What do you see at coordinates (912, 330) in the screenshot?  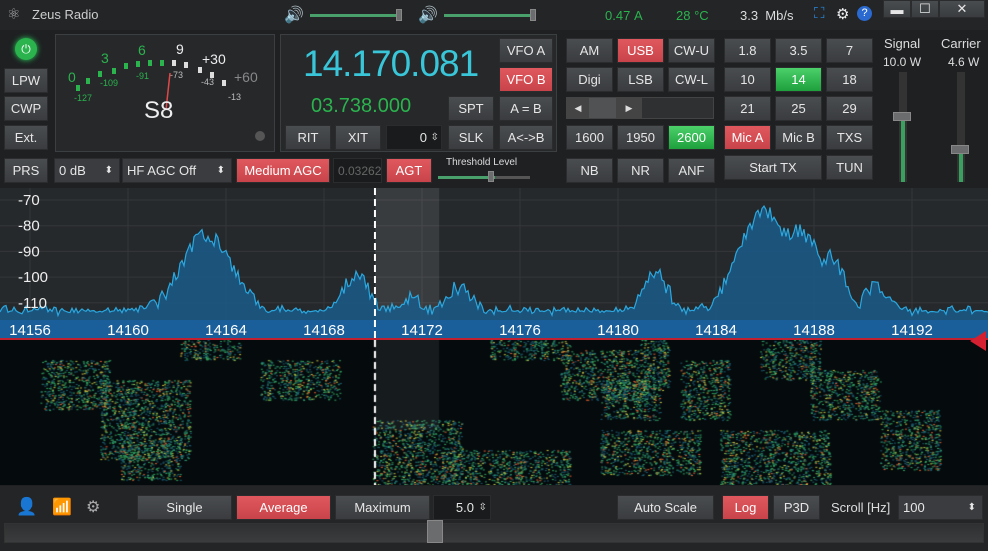 I see `x-tick-label: 14192` at bounding box center [912, 330].